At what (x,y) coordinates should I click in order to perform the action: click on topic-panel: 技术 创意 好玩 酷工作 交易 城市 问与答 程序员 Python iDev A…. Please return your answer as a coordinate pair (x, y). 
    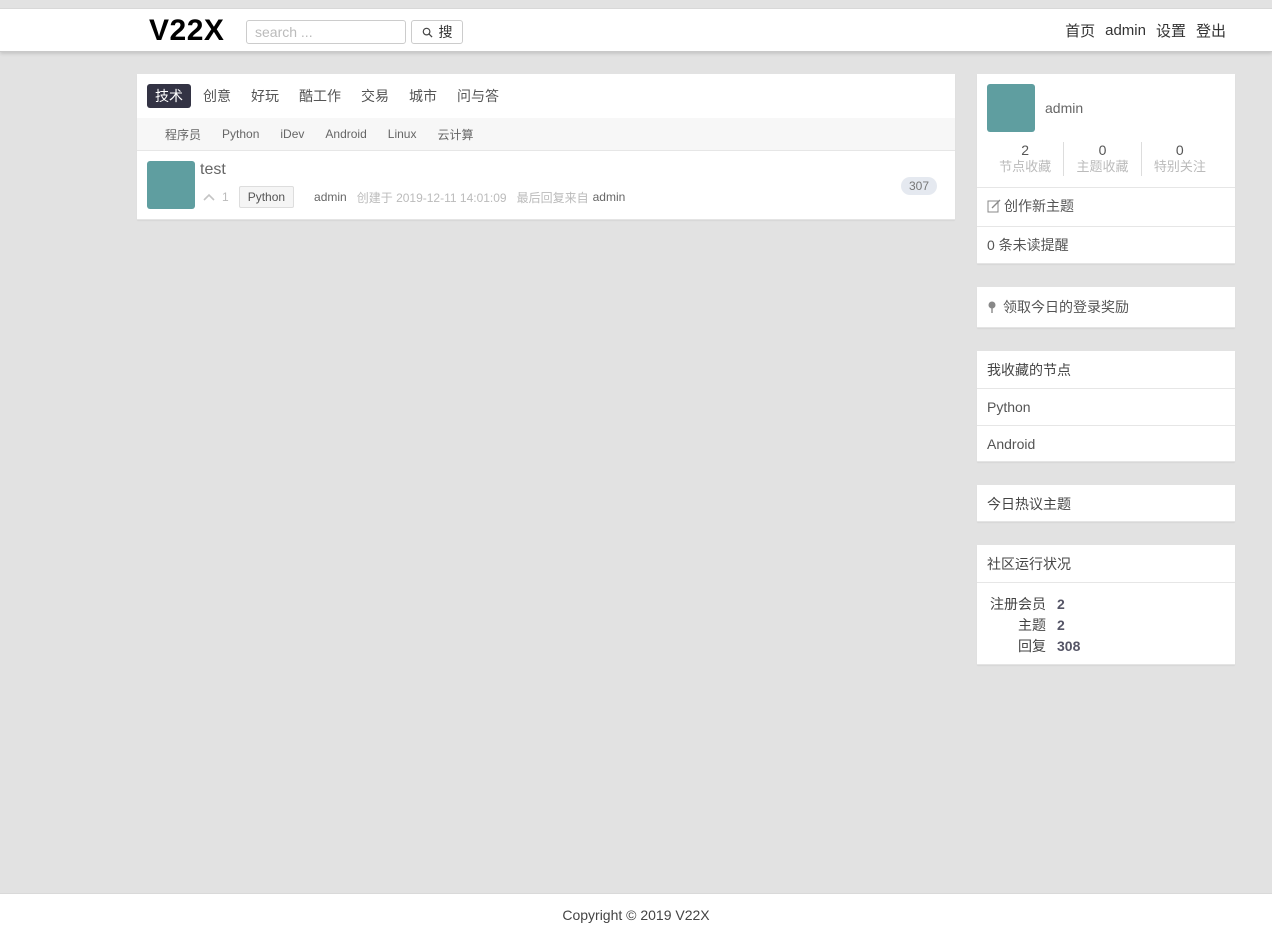
    Looking at the image, I should click on (546, 147).